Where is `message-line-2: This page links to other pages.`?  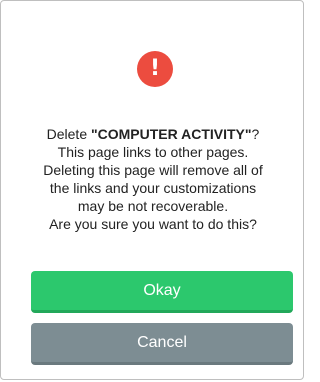 message-line-2: This page links to other pages. is located at coordinates (153, 152).